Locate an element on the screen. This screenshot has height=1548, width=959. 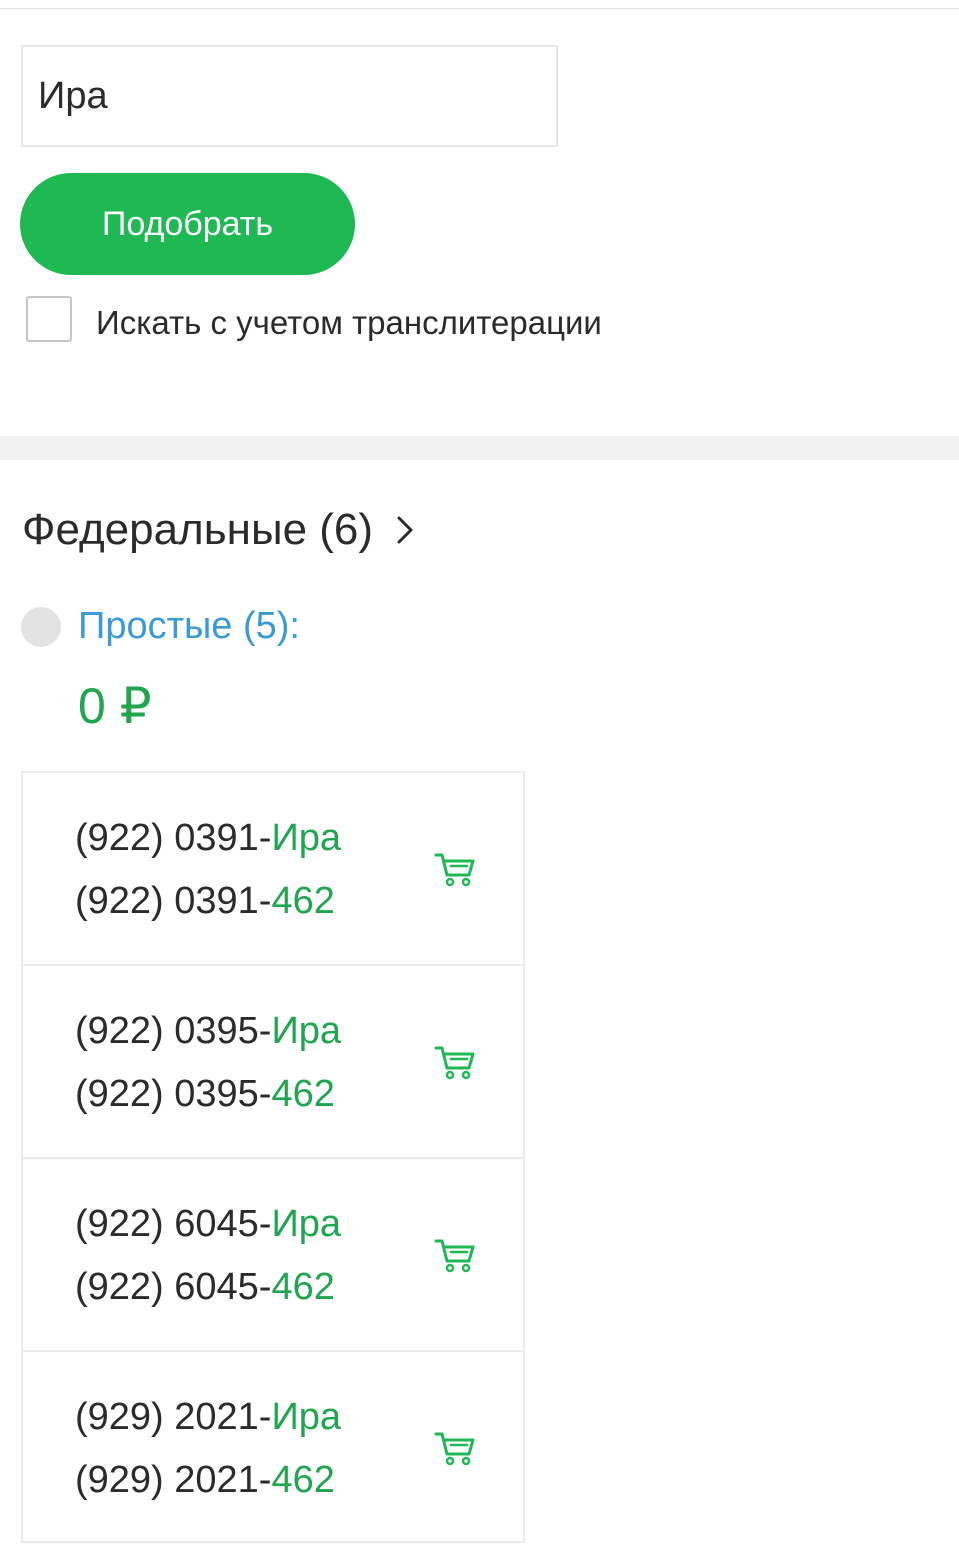
number-digits: (922) 0395-462 is located at coordinates (205, 1094).